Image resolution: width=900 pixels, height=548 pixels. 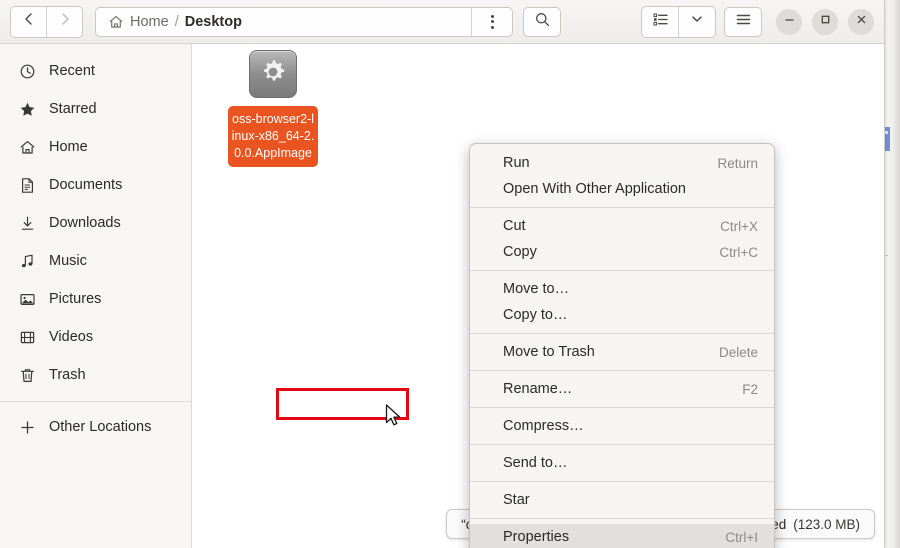 I want to click on three-dots-icon, so click(x=492, y=21).